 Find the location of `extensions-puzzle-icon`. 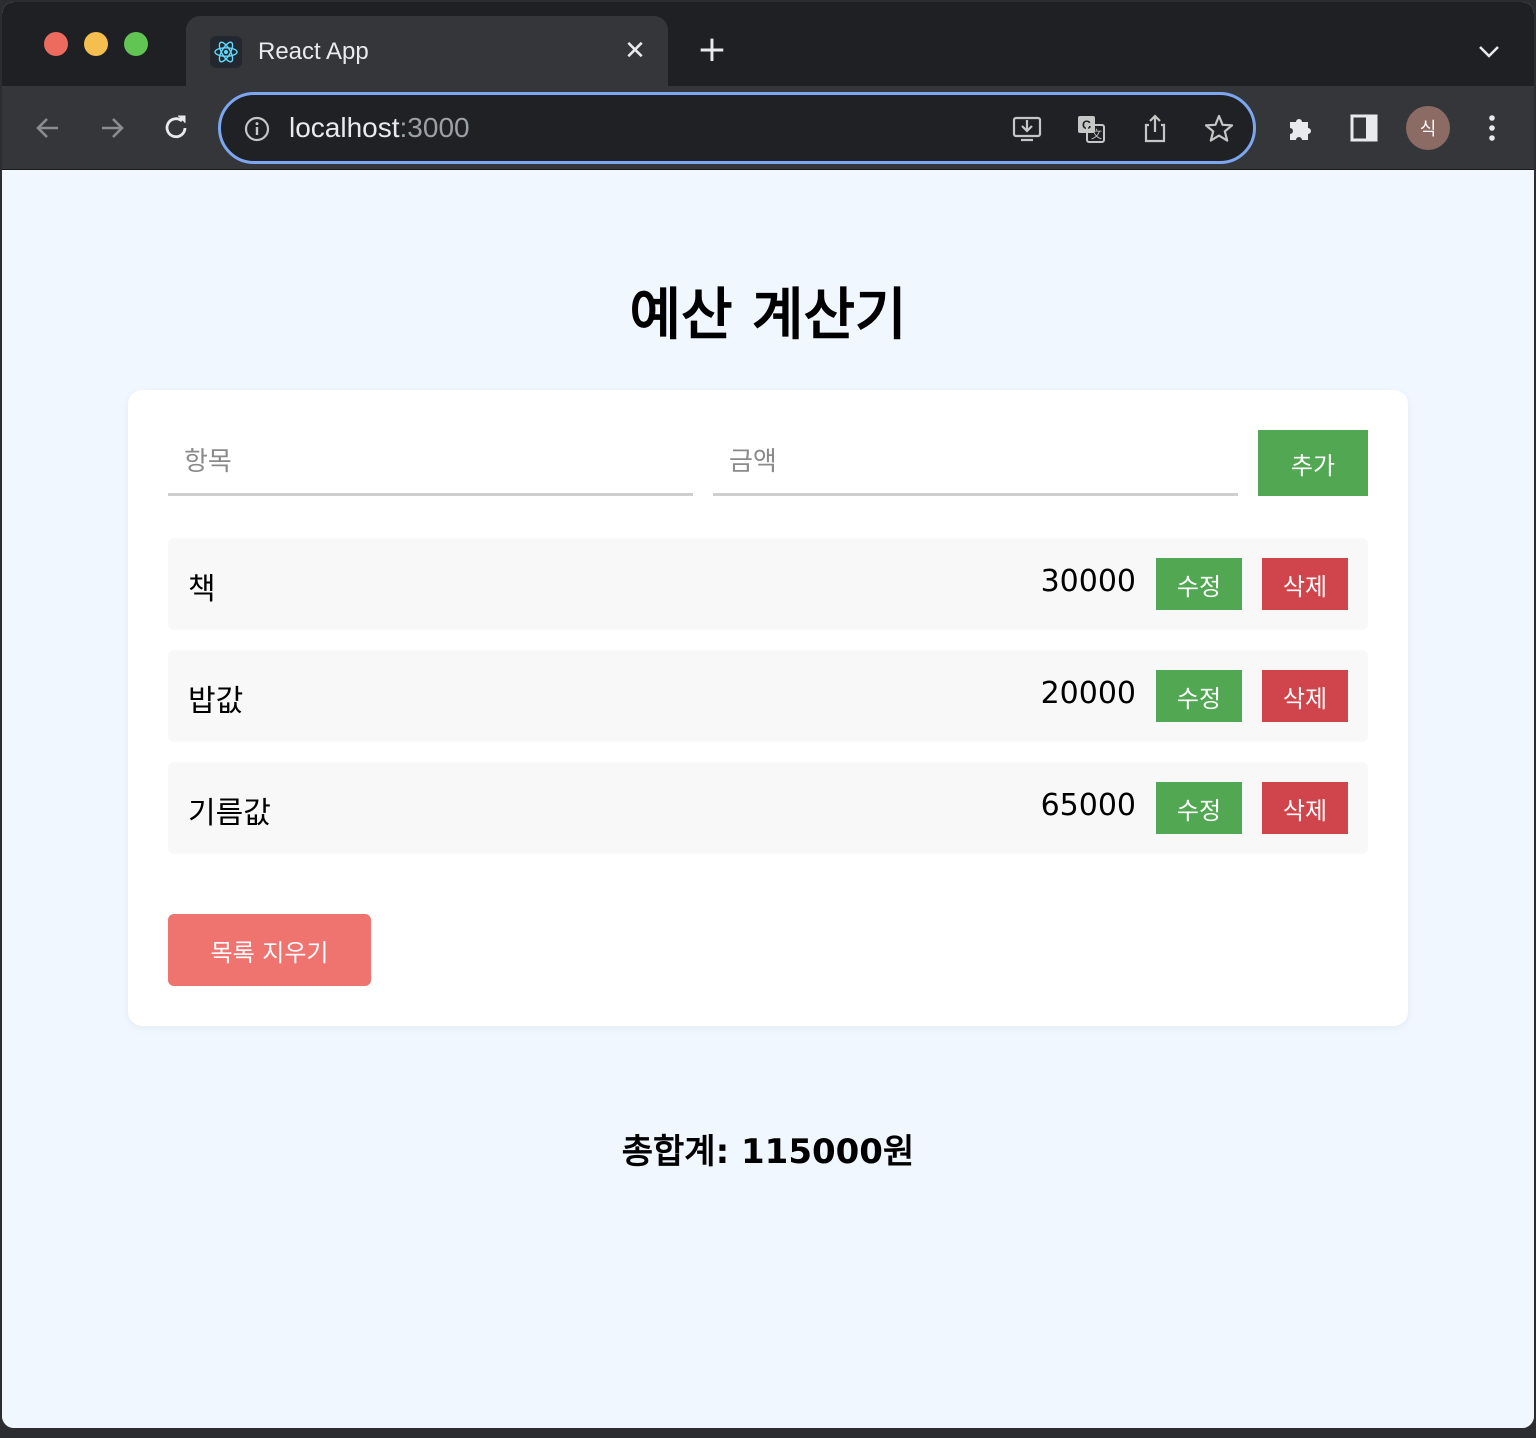

extensions-puzzle-icon is located at coordinates (1300, 128).